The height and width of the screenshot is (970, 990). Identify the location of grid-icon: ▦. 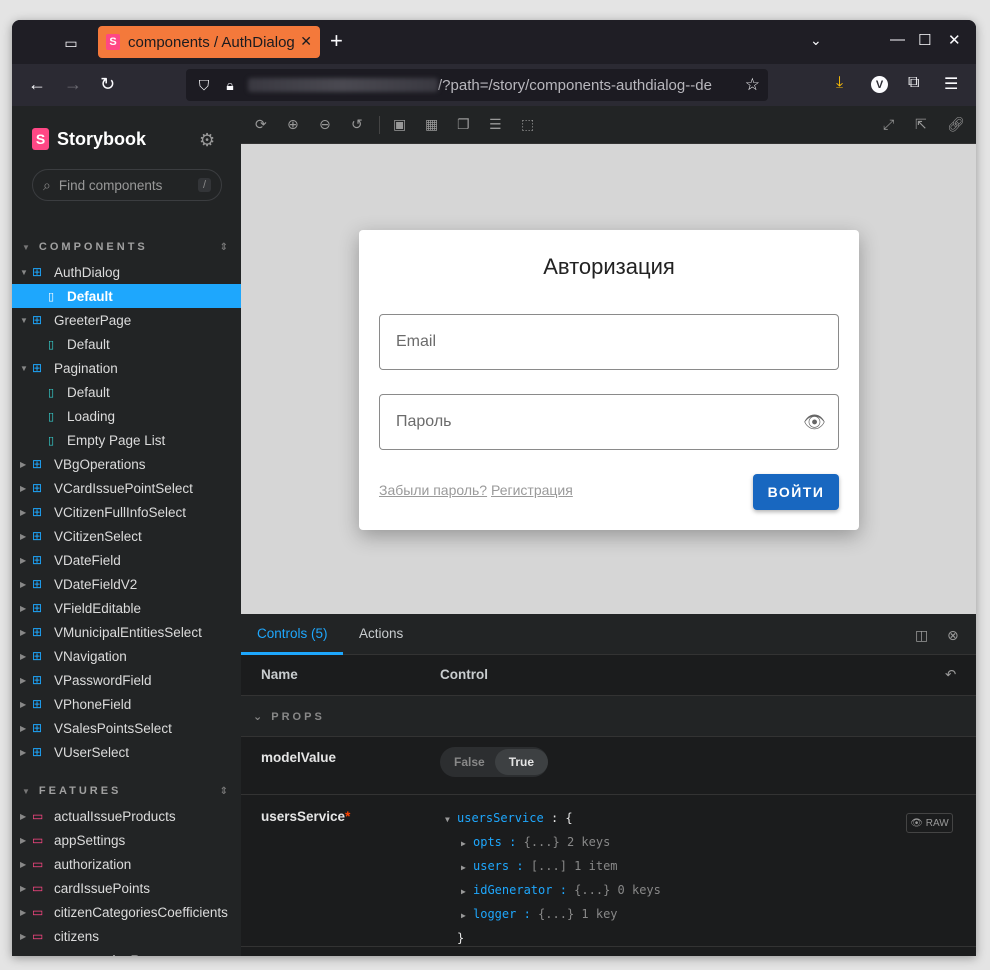
(431, 124).